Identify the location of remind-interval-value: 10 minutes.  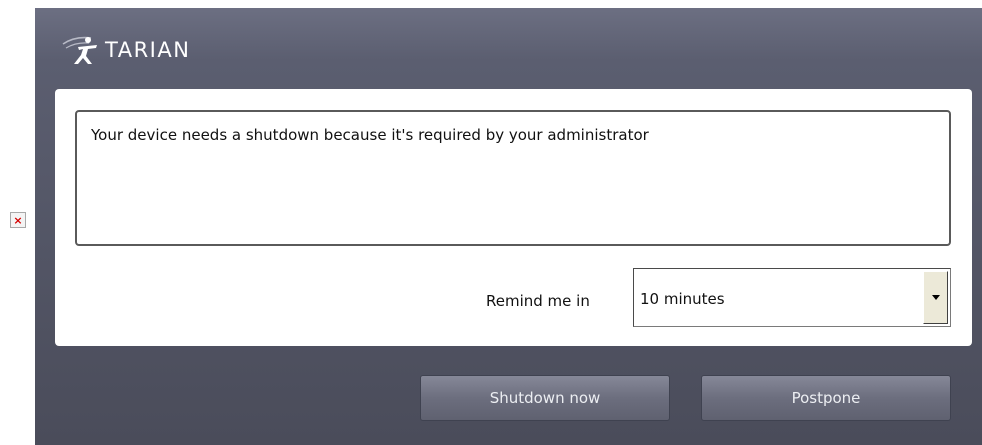
(682, 299).